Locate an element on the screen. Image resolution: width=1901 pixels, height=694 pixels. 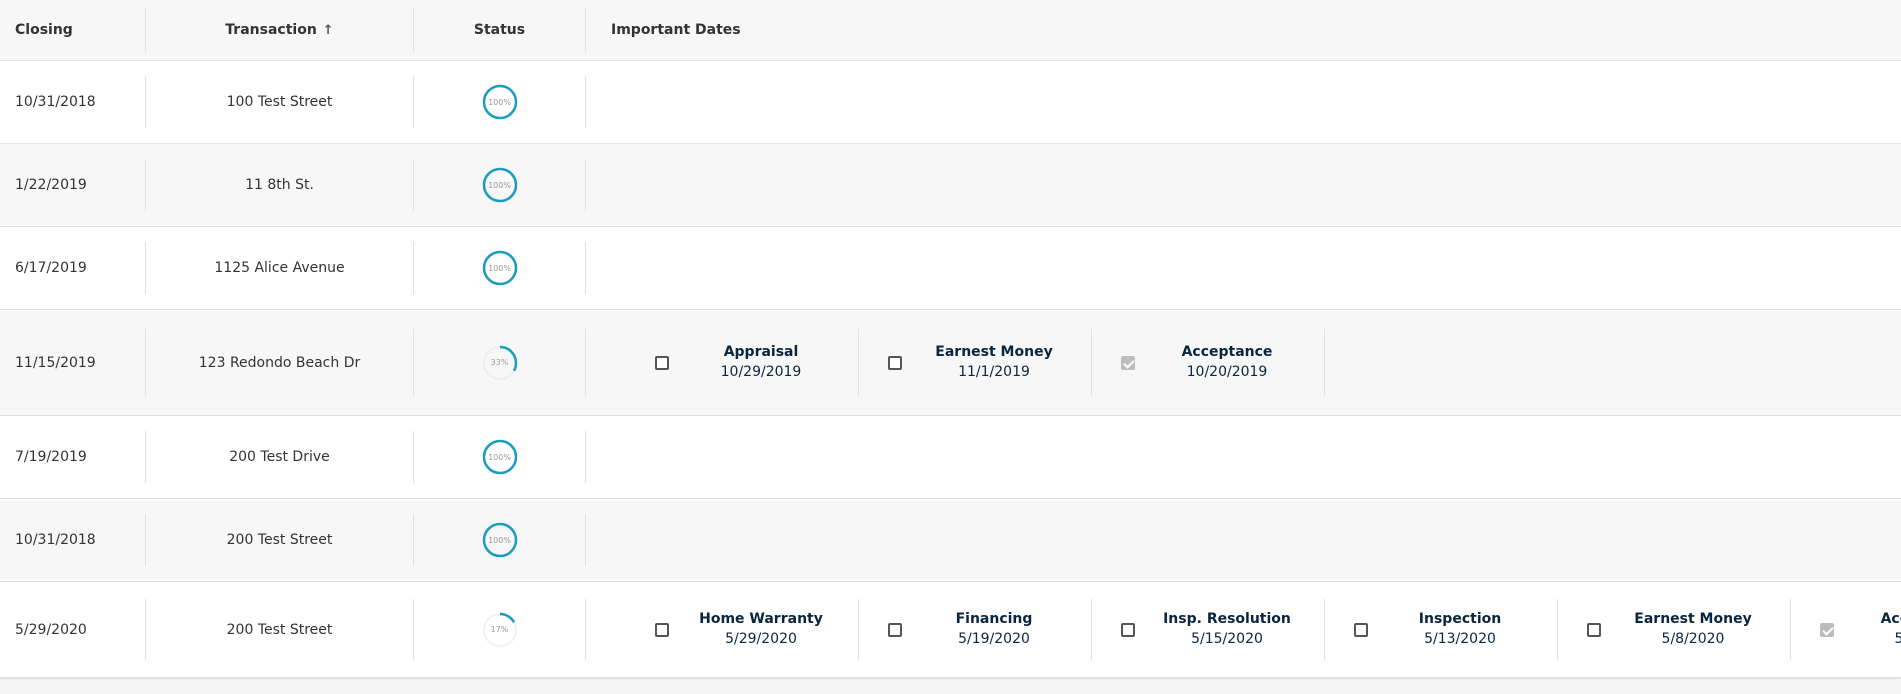
important-date-item: Earnest Money 5/8/2020 is located at coordinates (1654, 629).